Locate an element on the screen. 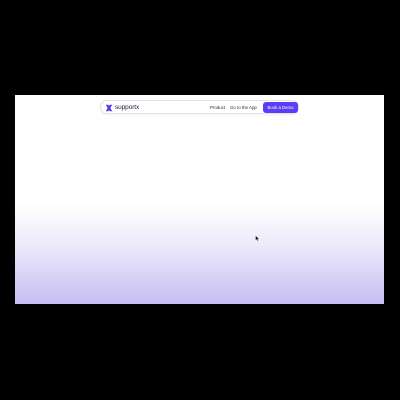 This screenshot has width=400, height=400. brand-name: supportx is located at coordinates (127, 107).